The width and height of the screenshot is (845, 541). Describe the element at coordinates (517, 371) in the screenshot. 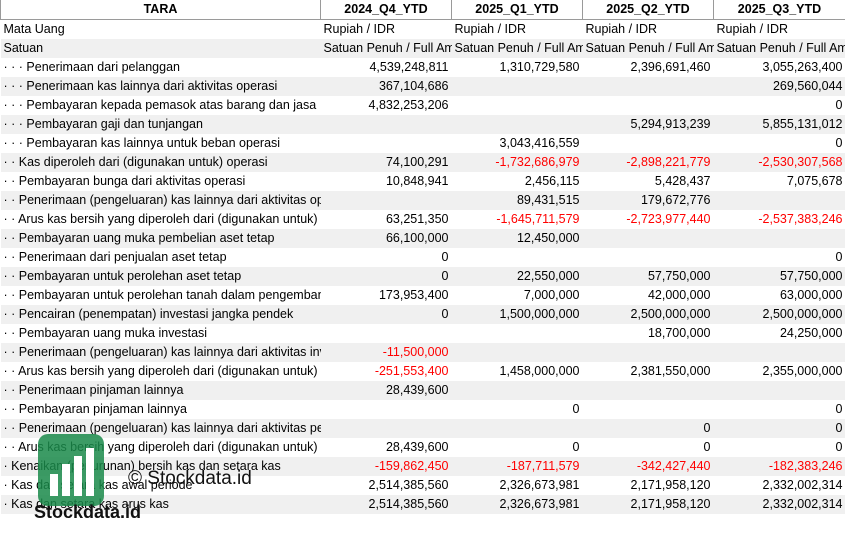

I see `value-cell: 1,458,000,000` at that location.